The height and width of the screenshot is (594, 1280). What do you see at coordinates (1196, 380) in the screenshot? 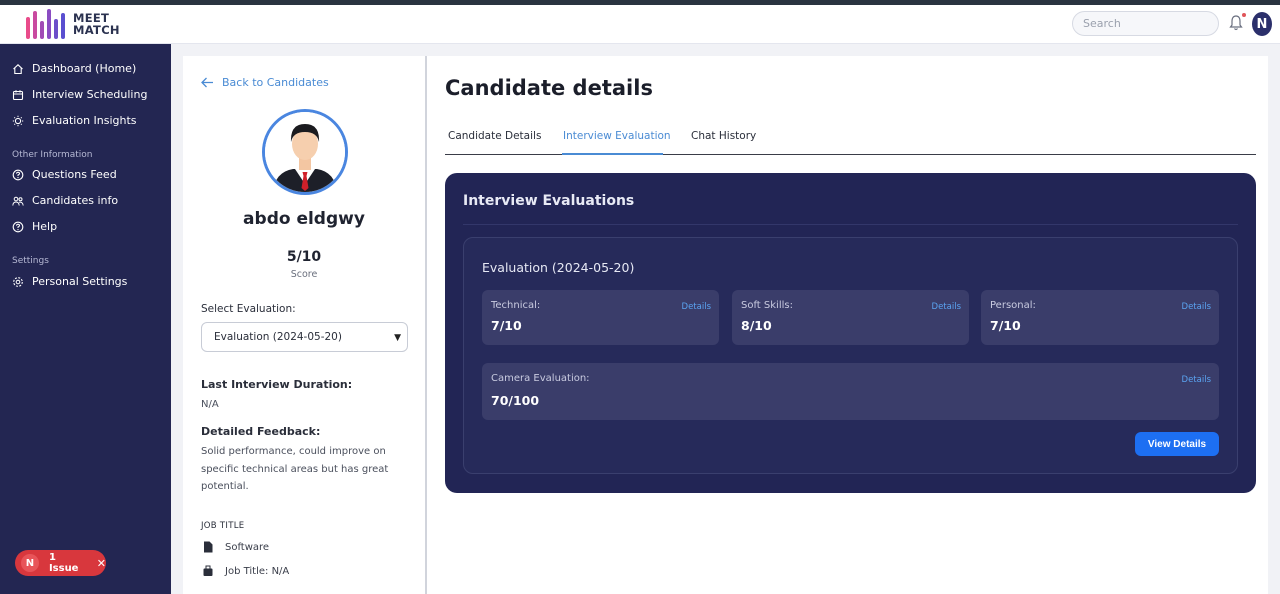
I see `camera-details-link: Details` at bounding box center [1196, 380].